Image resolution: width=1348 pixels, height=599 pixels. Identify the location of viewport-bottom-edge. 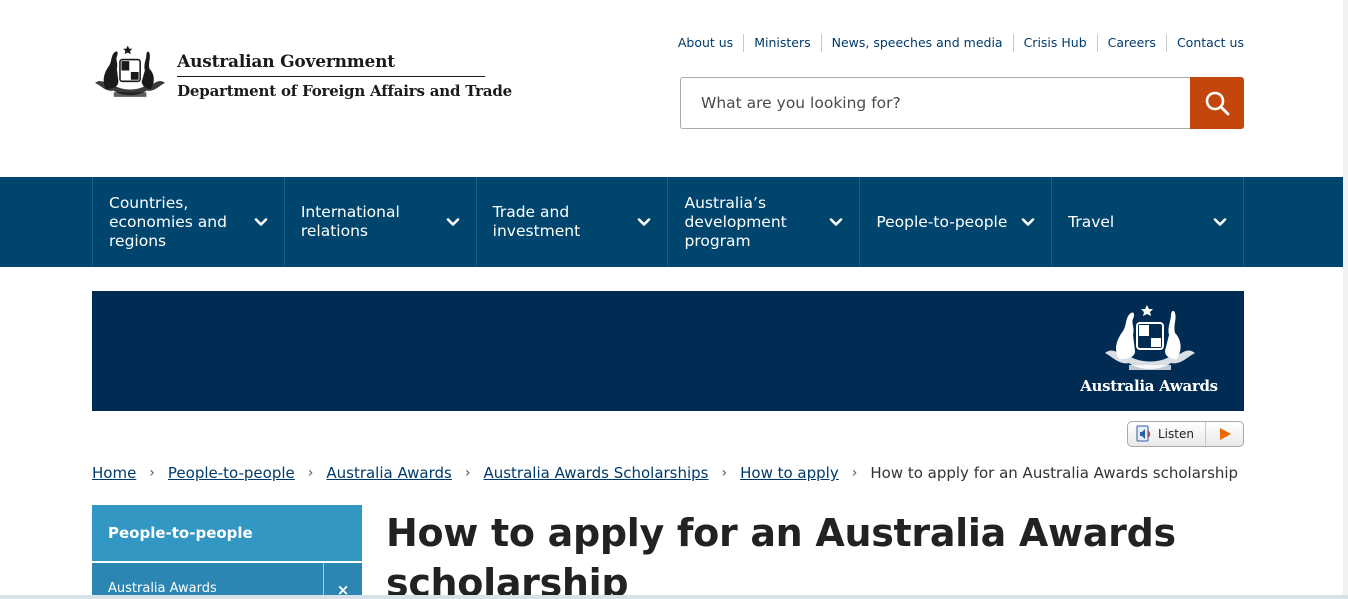
(674, 597).